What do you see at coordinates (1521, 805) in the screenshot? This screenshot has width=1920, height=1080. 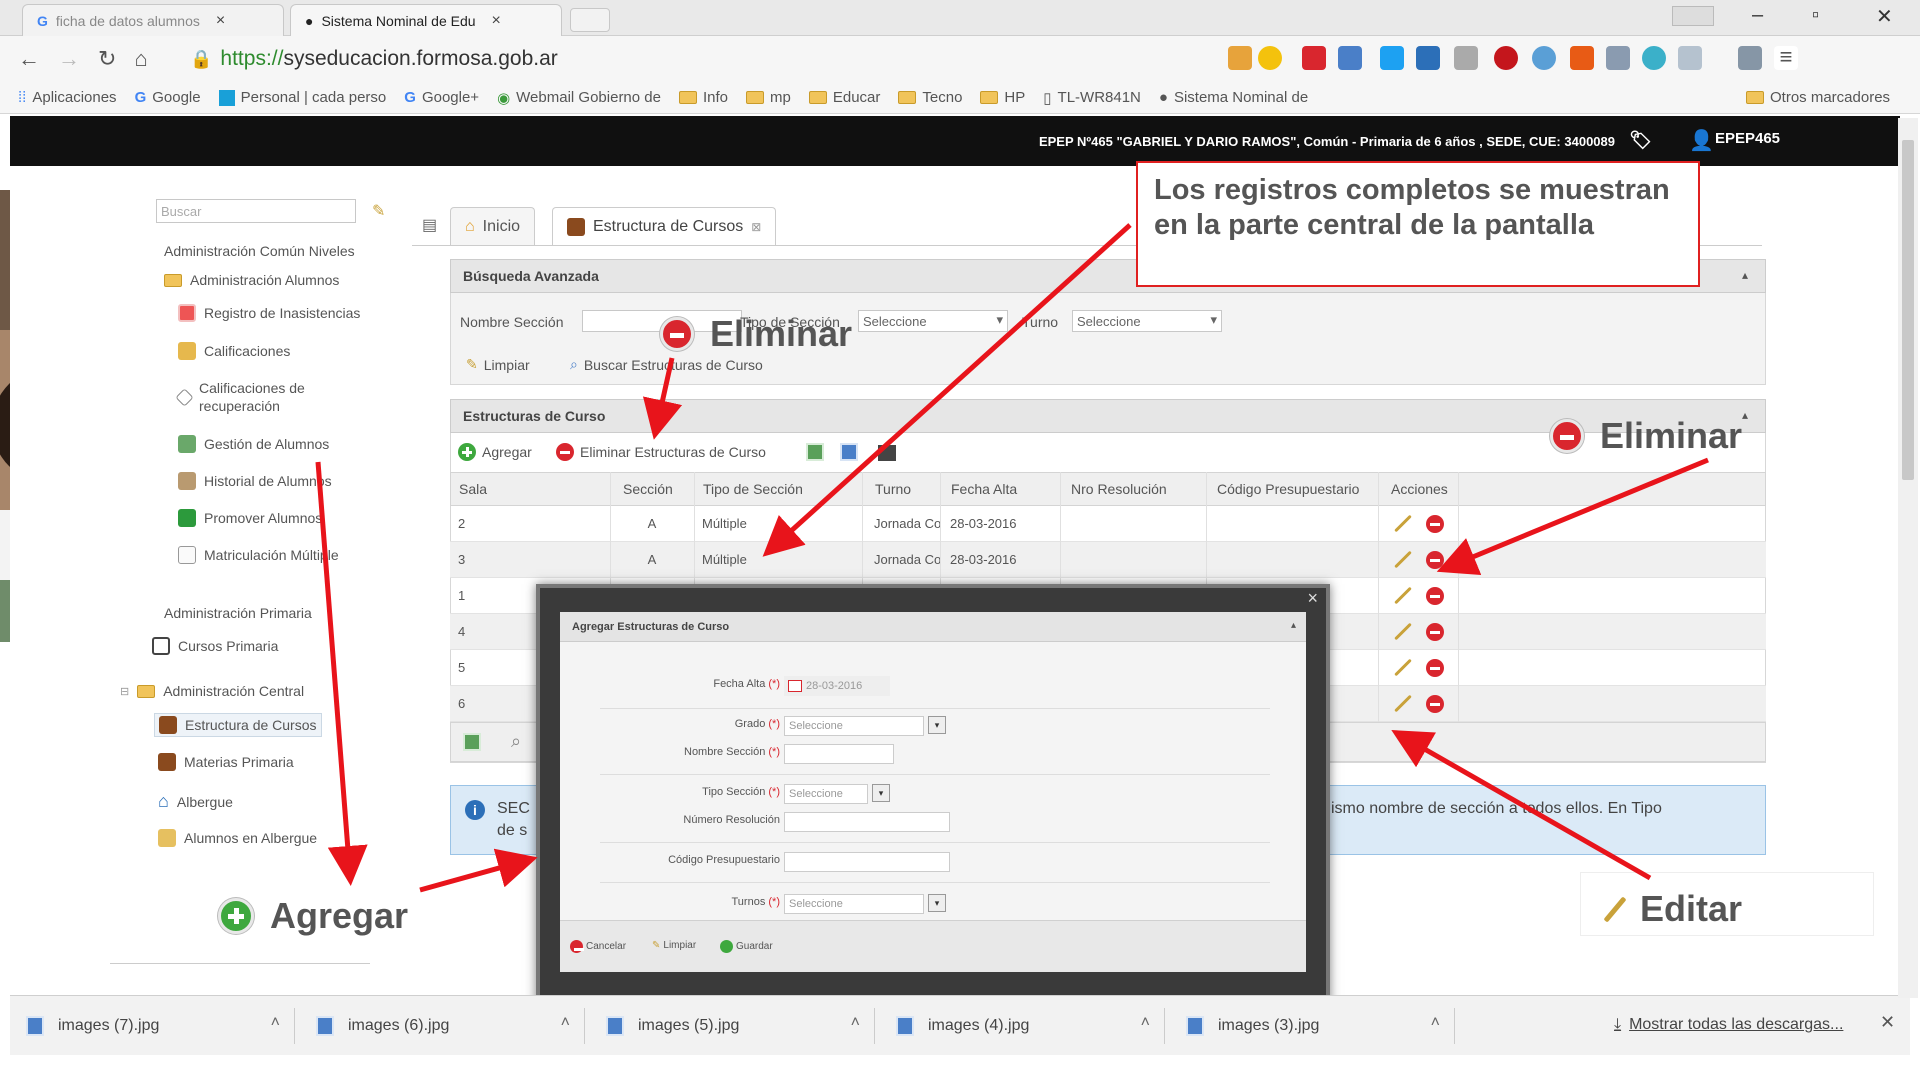 I see `arrow-to-edit` at bounding box center [1521, 805].